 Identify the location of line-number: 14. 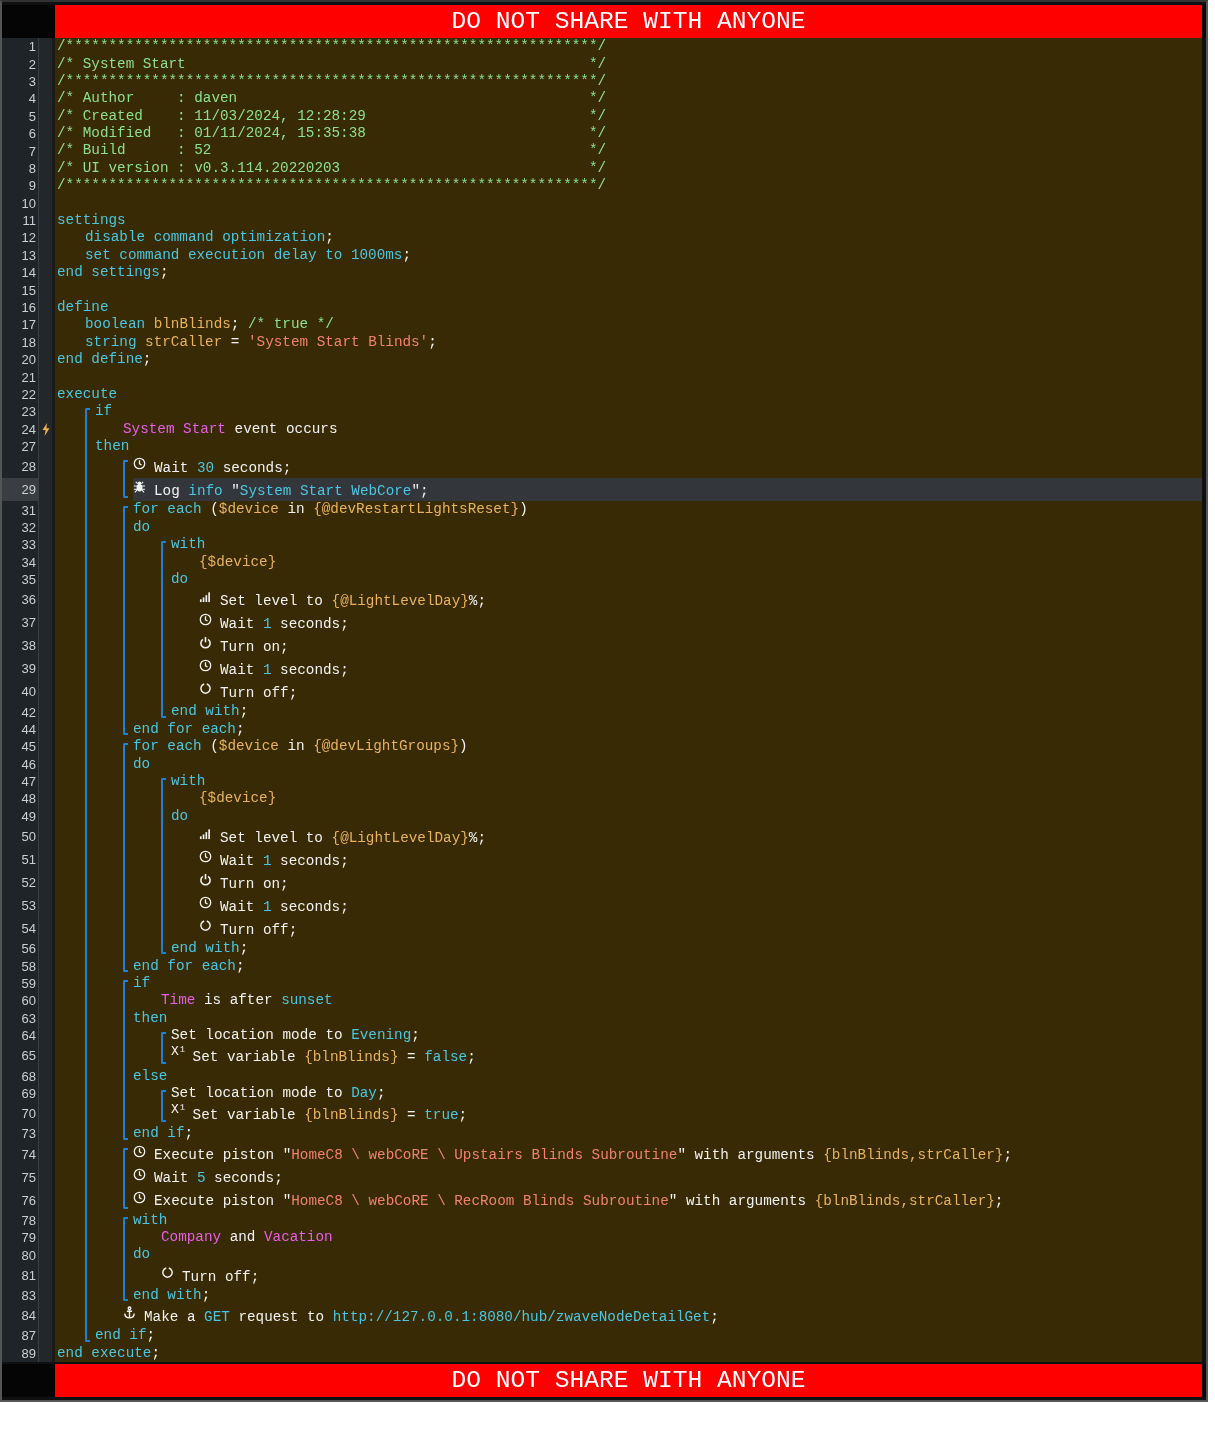
(28, 273).